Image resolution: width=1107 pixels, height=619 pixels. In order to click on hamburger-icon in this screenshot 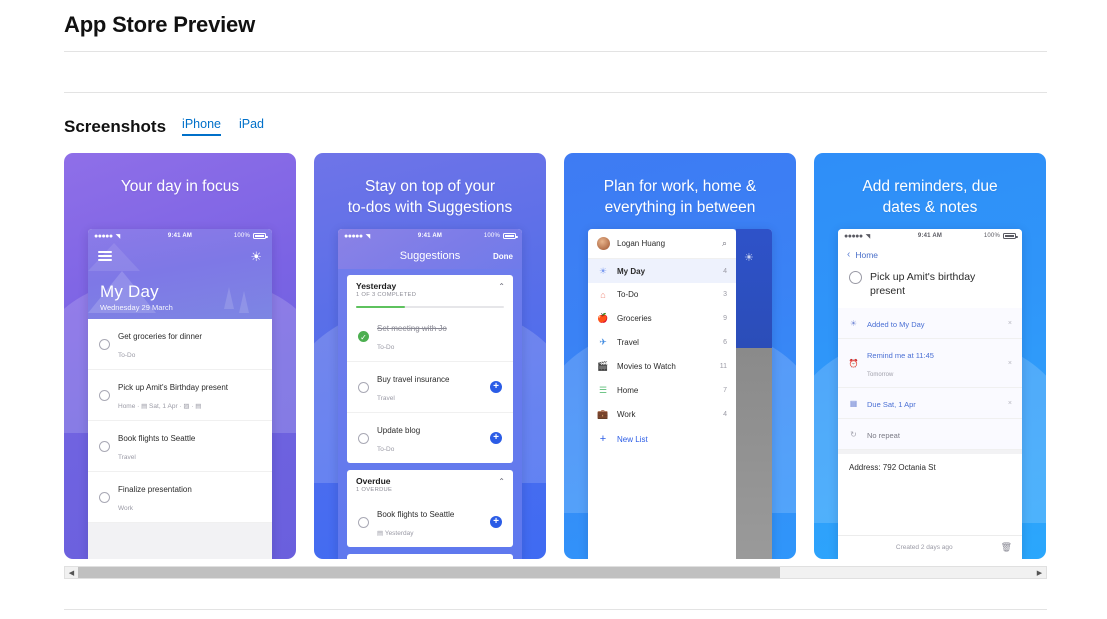, I will do `click(105, 256)`.